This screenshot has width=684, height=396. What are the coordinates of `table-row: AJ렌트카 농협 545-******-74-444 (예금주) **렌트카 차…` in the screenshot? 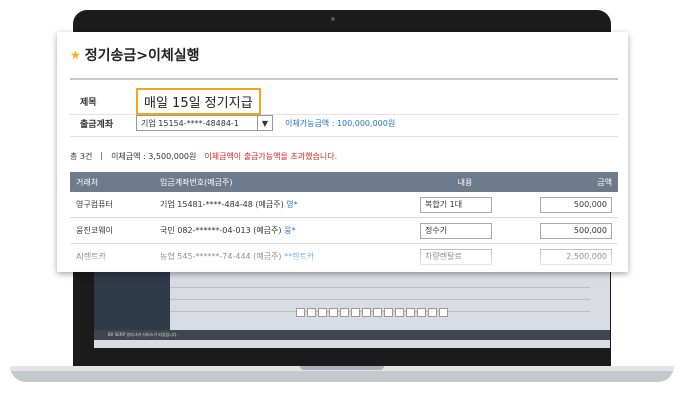 It's located at (344, 256).